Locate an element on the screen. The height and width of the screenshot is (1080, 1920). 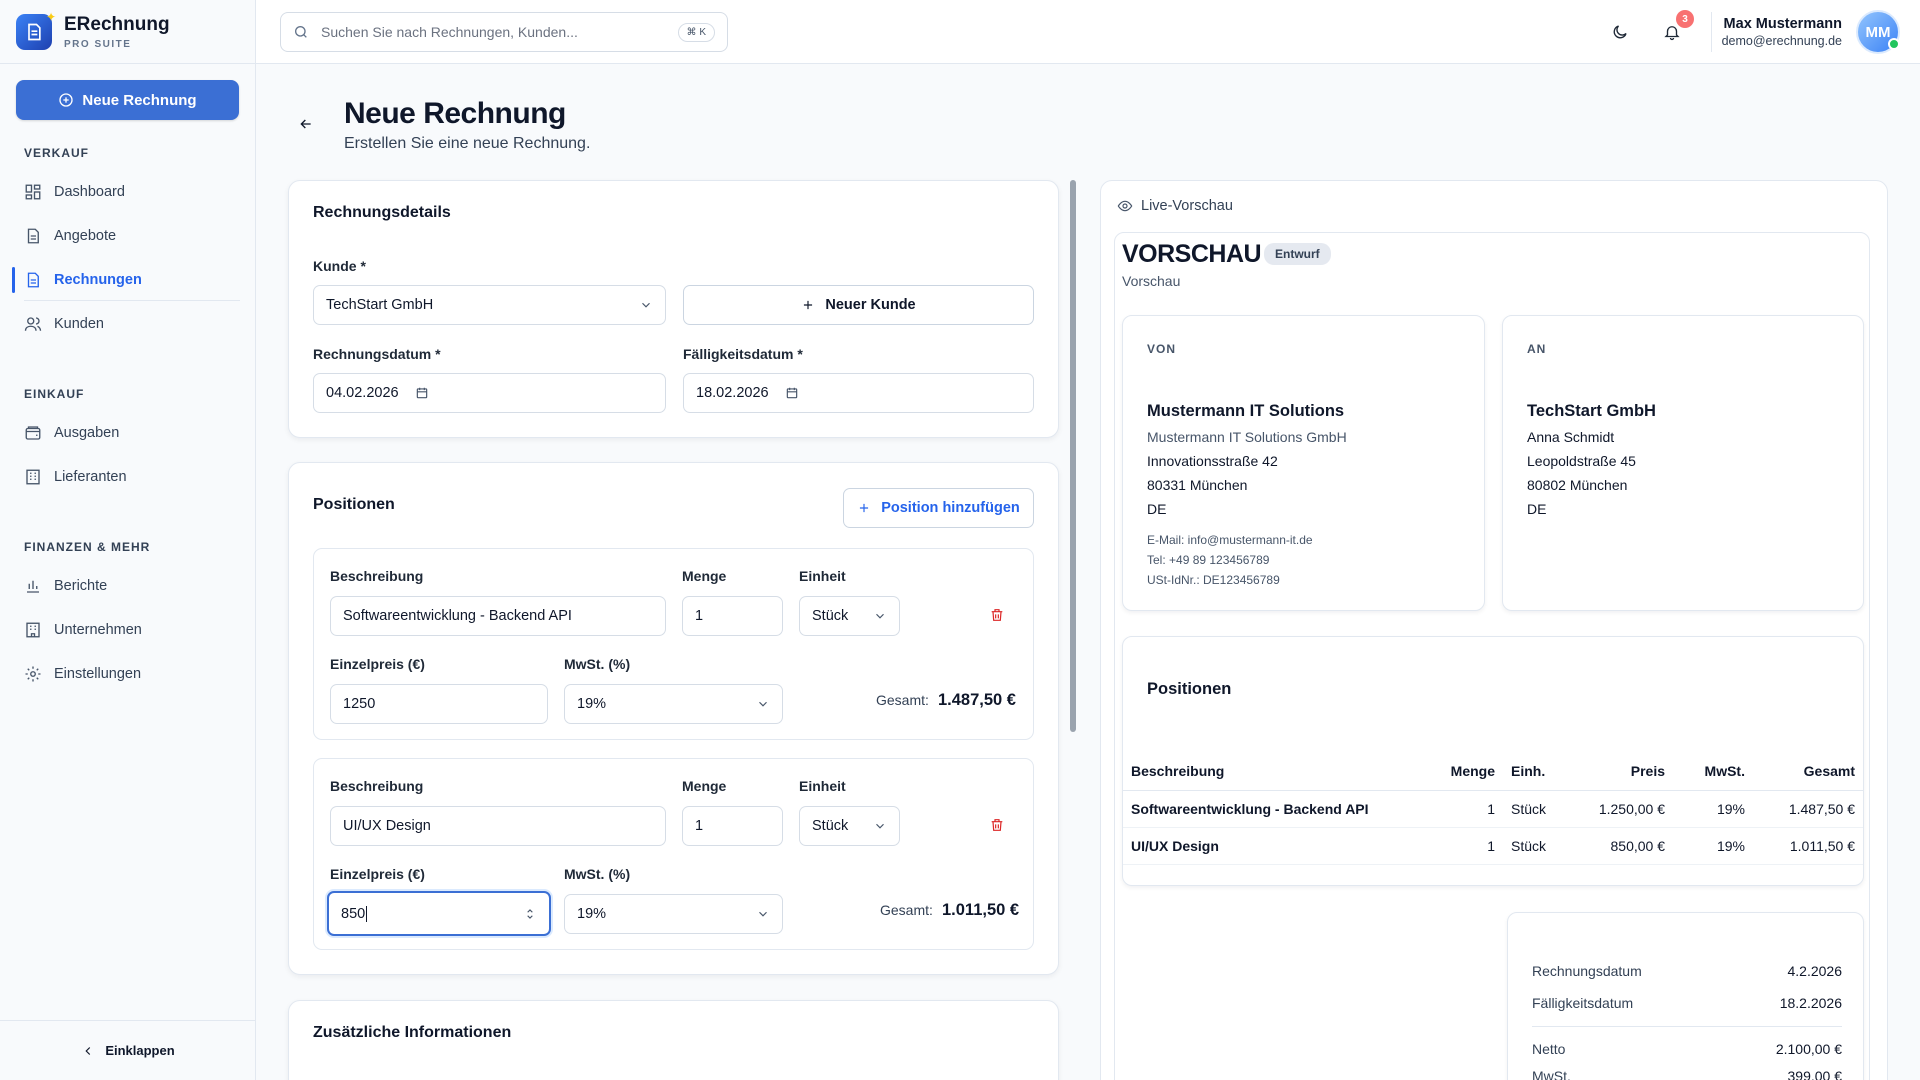
summary-label: Rechnungsdatum is located at coordinates (1587, 971).